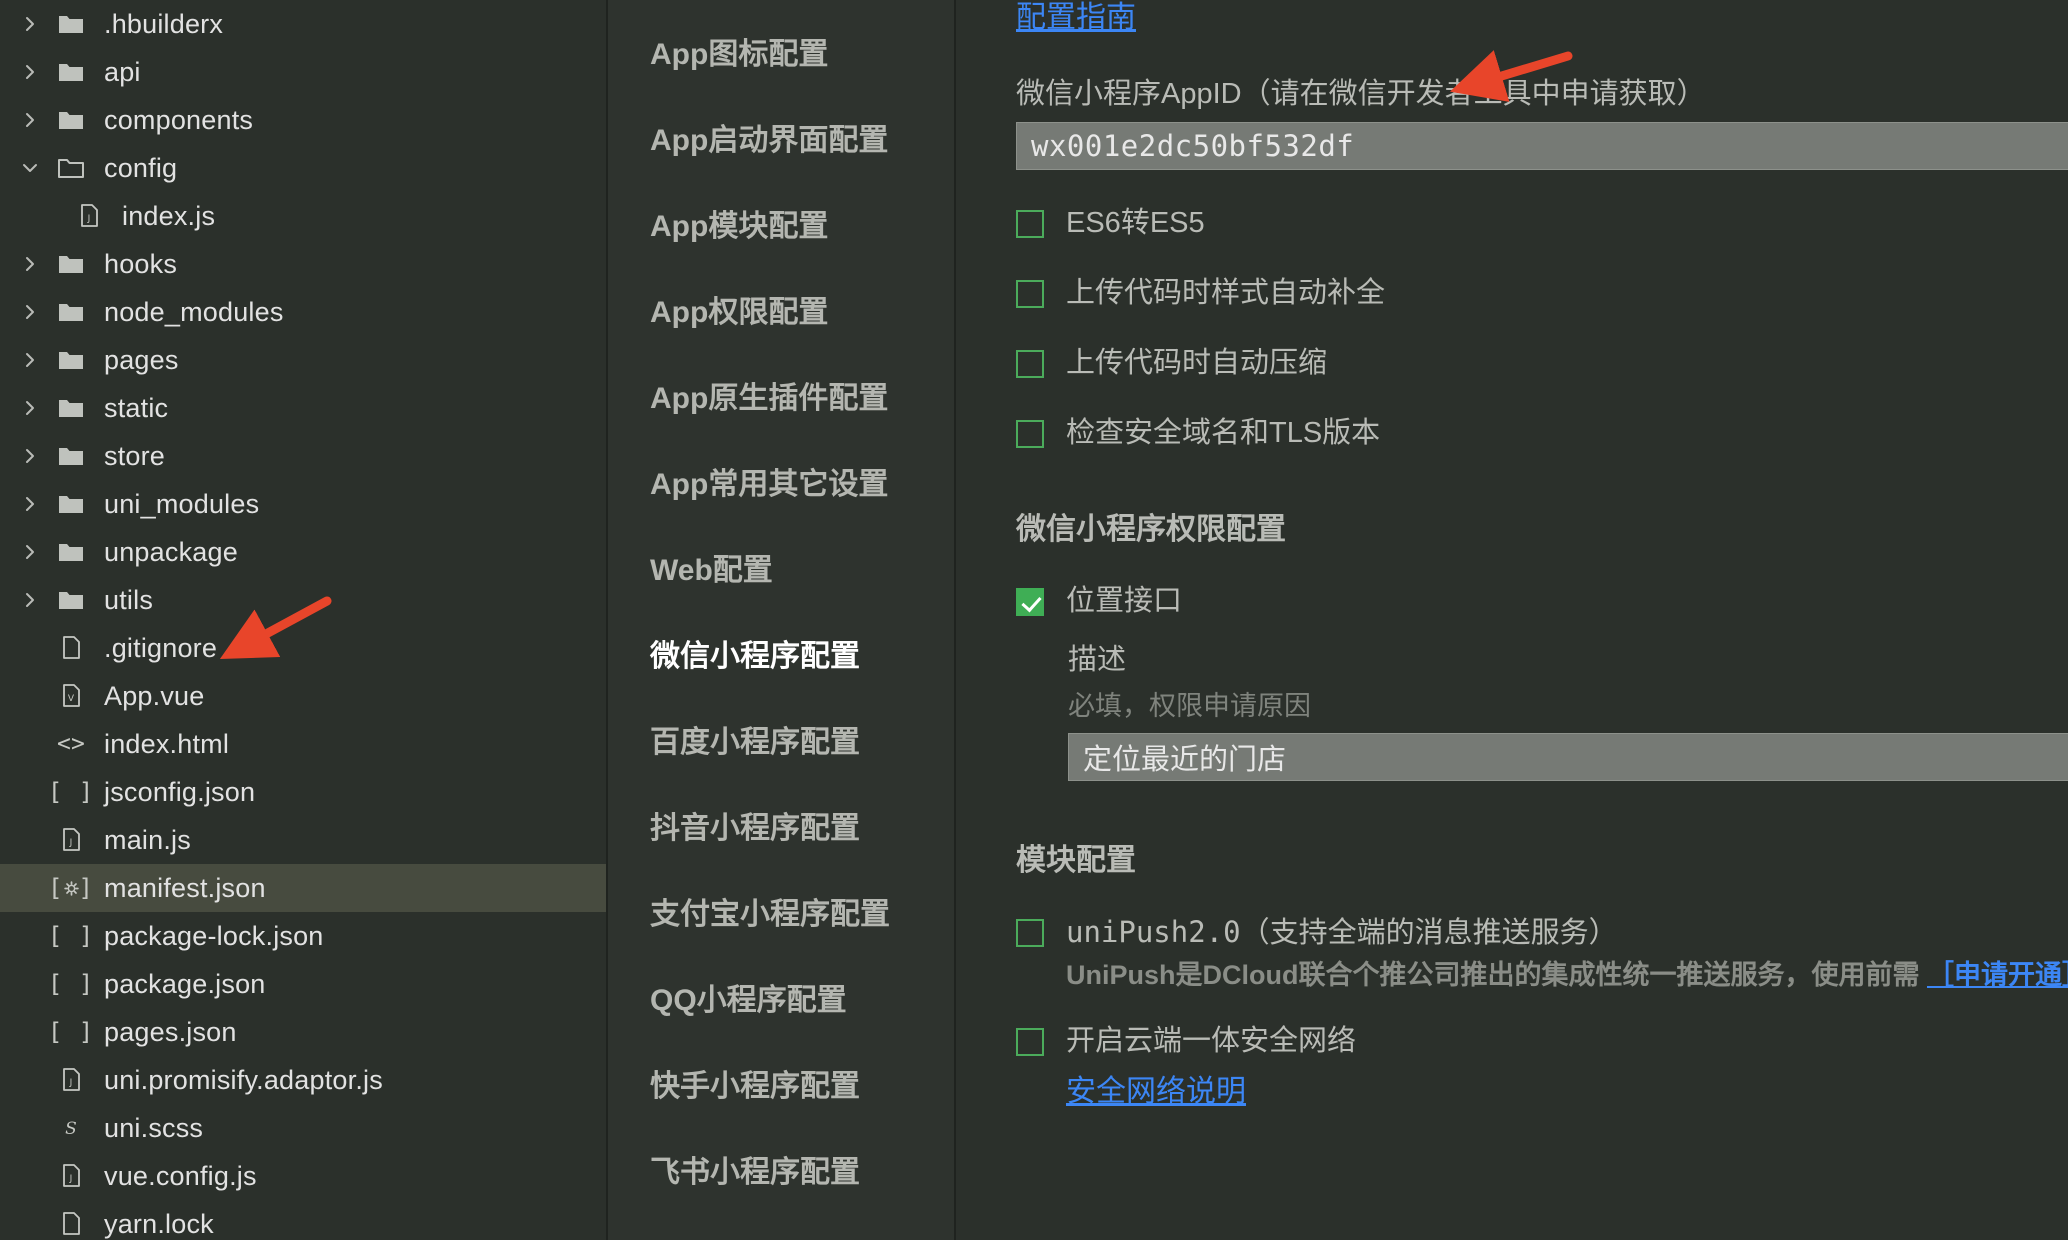 Image resolution: width=2068 pixels, height=1240 pixels. I want to click on tree-item-static: static, so click(303, 408).